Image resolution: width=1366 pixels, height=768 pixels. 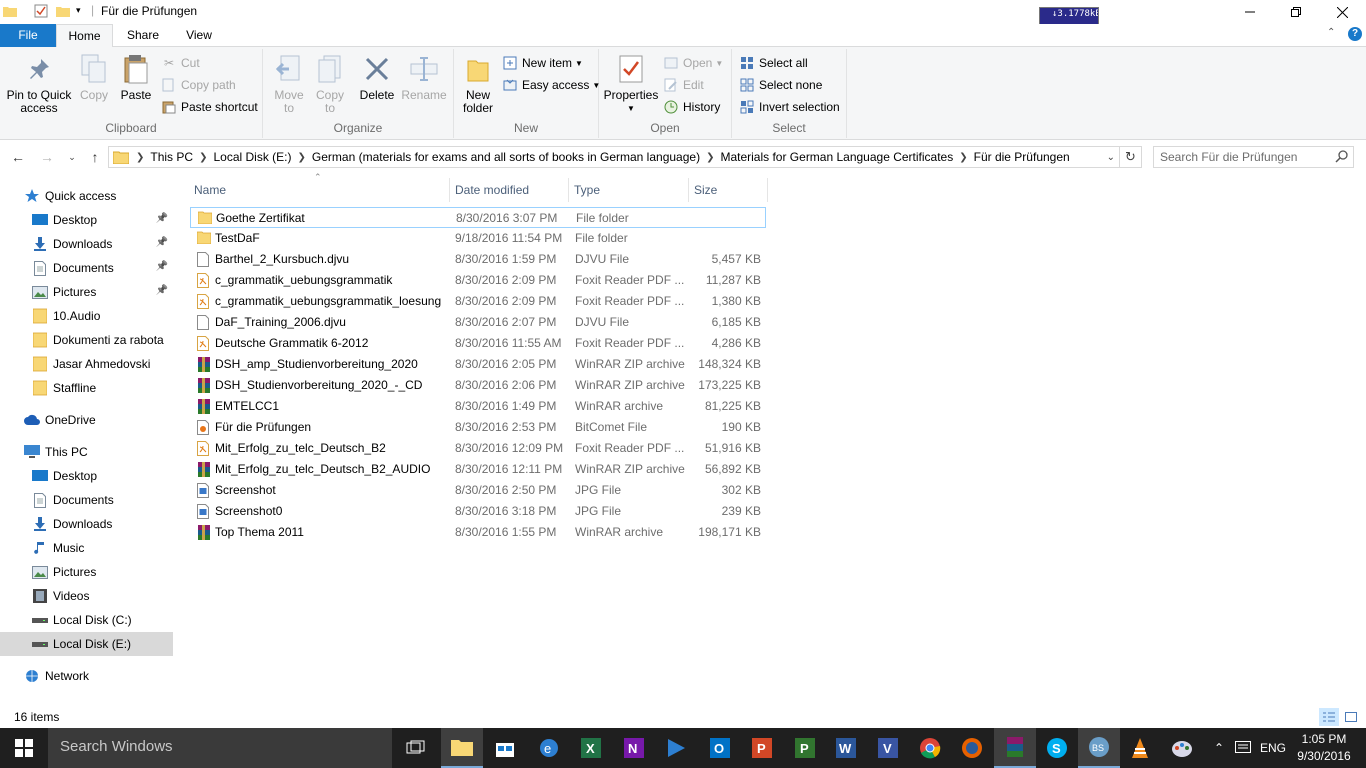 What do you see at coordinates (424, 77) in the screenshot?
I see `rename-button: Rename` at bounding box center [424, 77].